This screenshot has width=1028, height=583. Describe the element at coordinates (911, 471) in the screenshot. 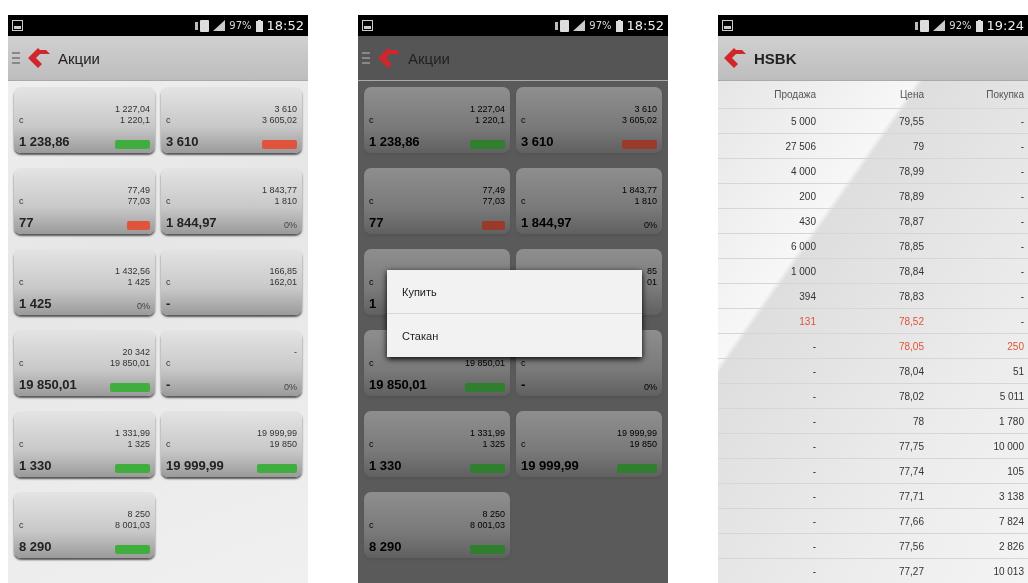

I see `table-cell-text: 77,74` at that location.